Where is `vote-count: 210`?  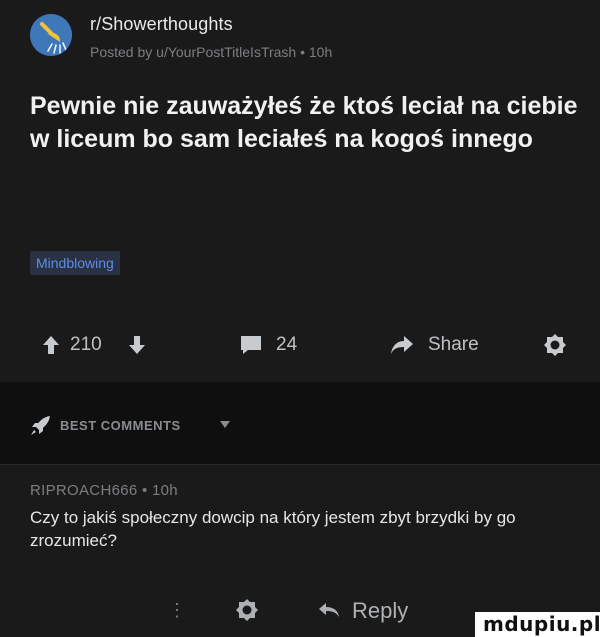
vote-count: 210 is located at coordinates (86, 344).